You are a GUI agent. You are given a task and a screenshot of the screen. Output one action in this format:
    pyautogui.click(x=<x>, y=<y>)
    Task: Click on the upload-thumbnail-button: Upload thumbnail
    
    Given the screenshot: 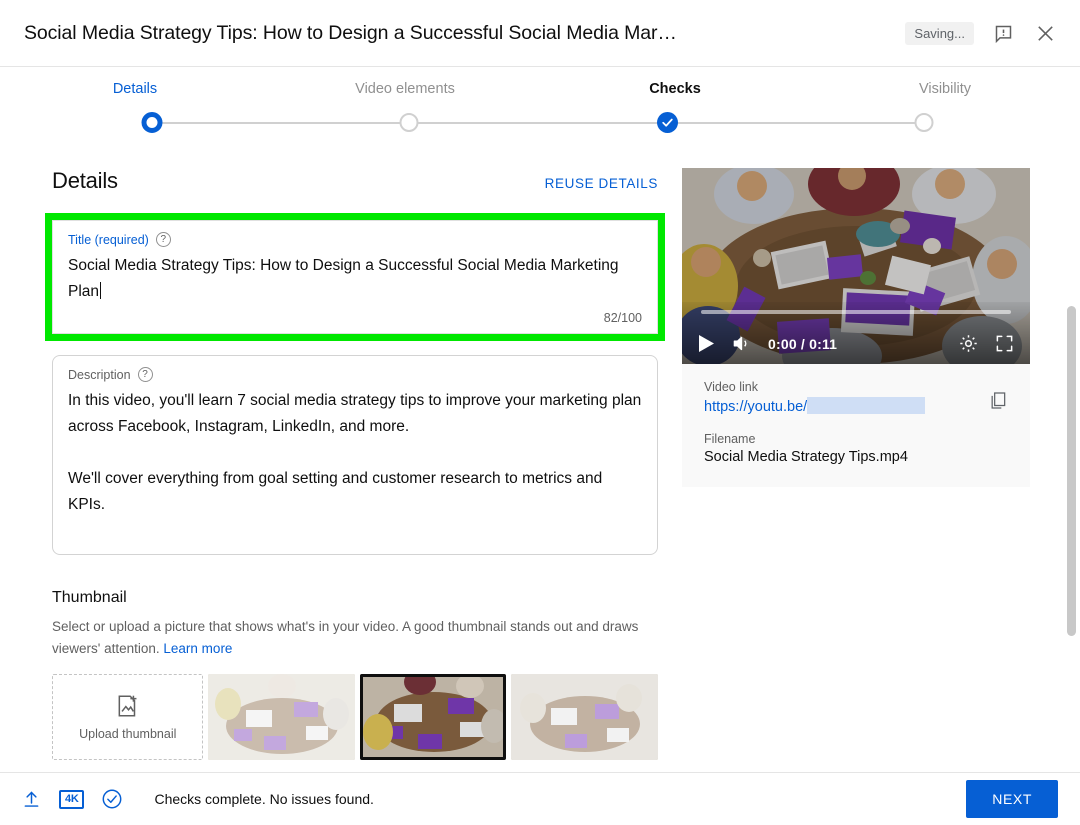 What is the action you would take?
    pyautogui.click(x=128, y=717)
    